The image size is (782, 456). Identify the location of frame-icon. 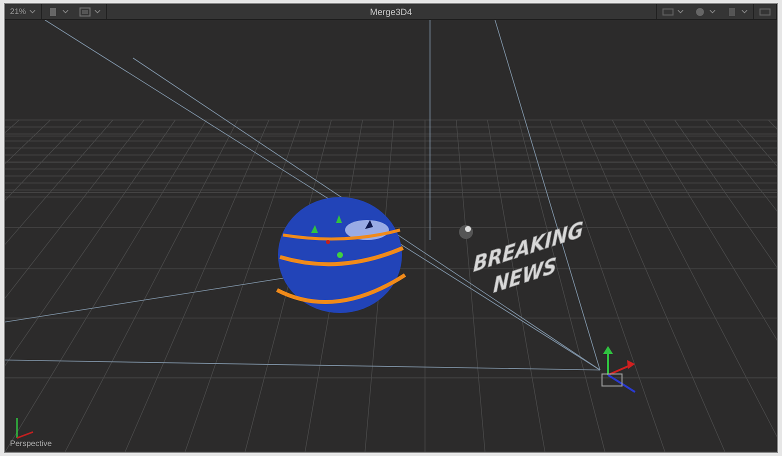
(85, 11).